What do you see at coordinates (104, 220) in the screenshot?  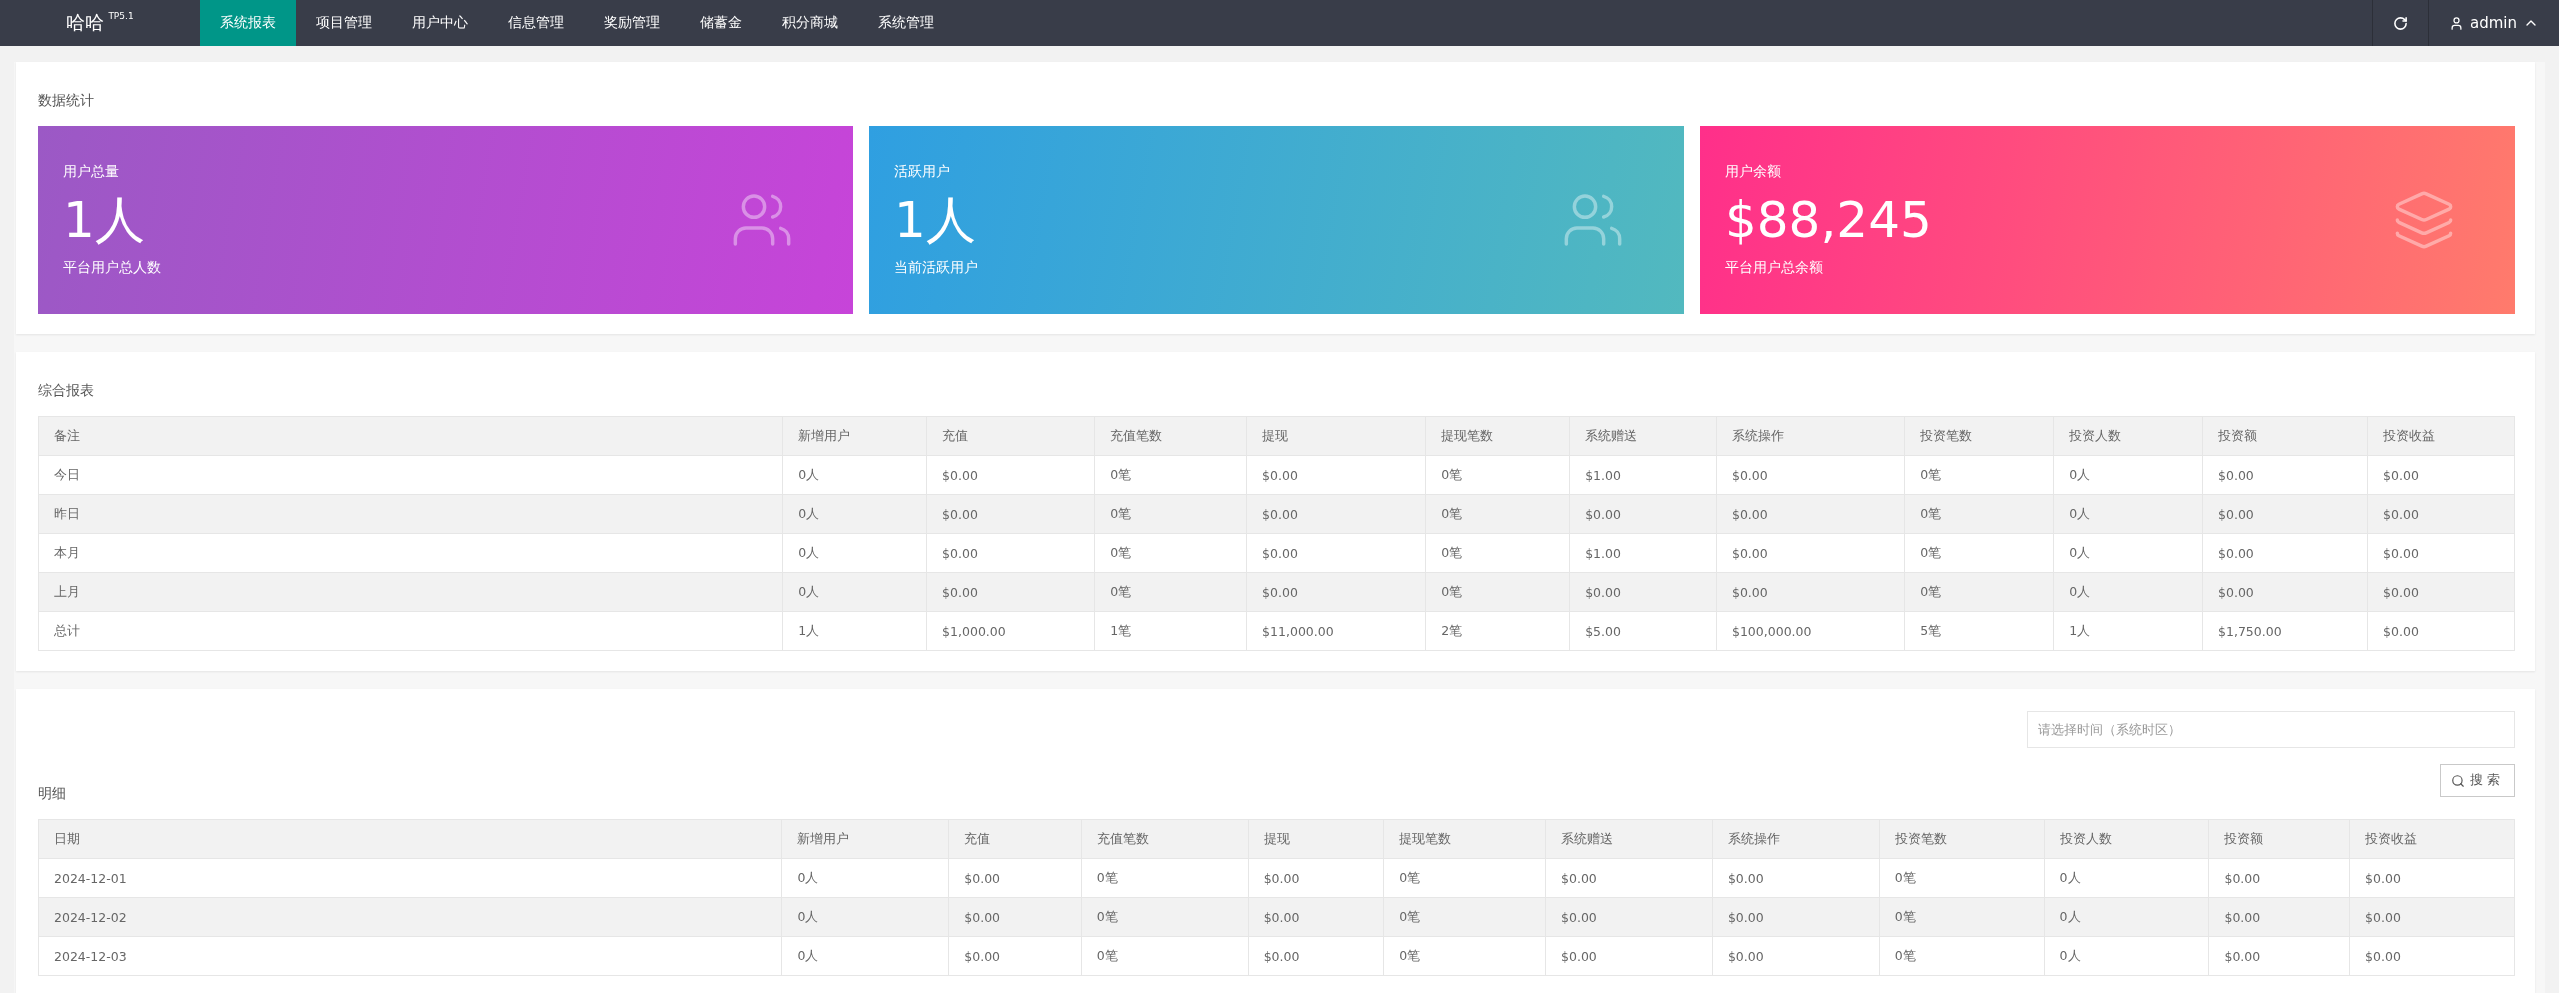 I see `stat-value: 1人` at bounding box center [104, 220].